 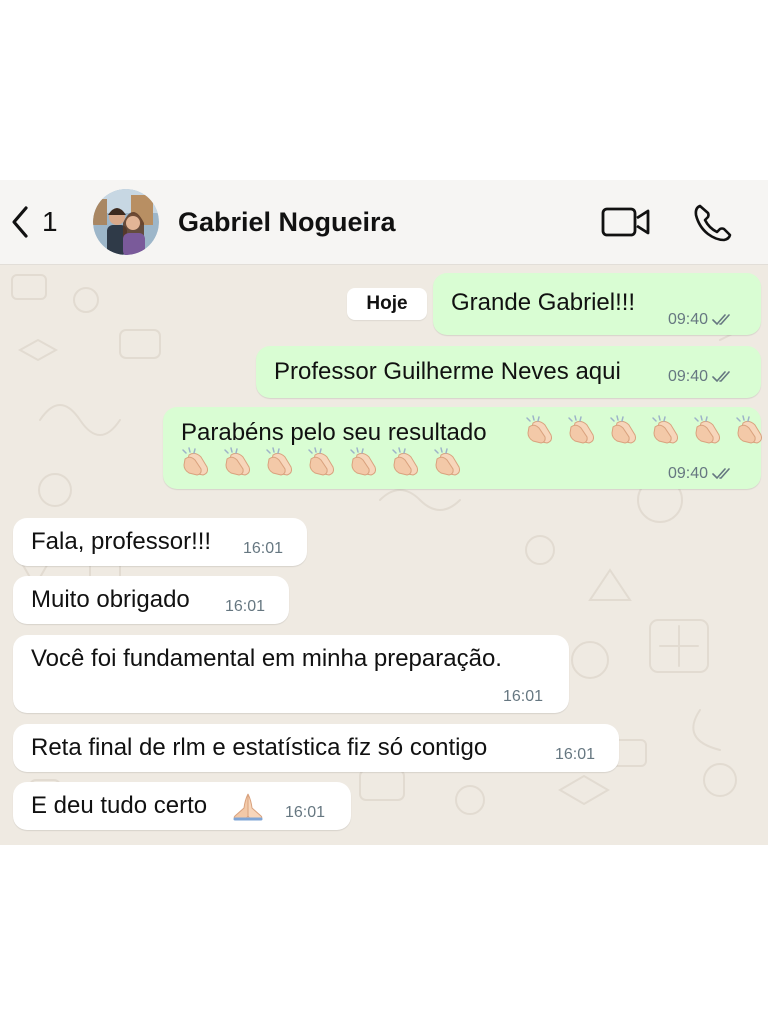 I want to click on message-bubble-outgoing: Parabéns pelo seu resultado 09:40, so click(x=462, y=448).